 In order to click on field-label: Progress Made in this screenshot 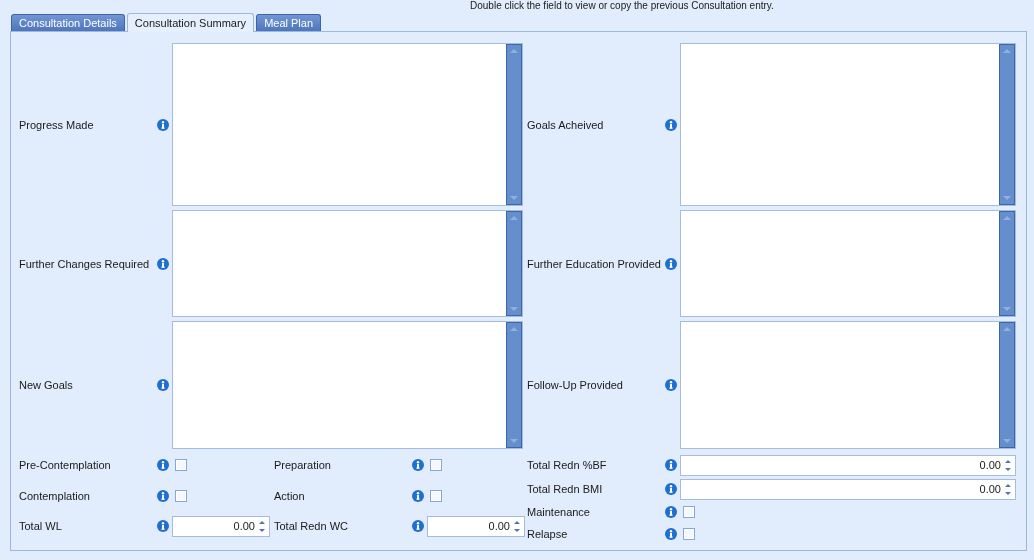, I will do `click(56, 124)`.